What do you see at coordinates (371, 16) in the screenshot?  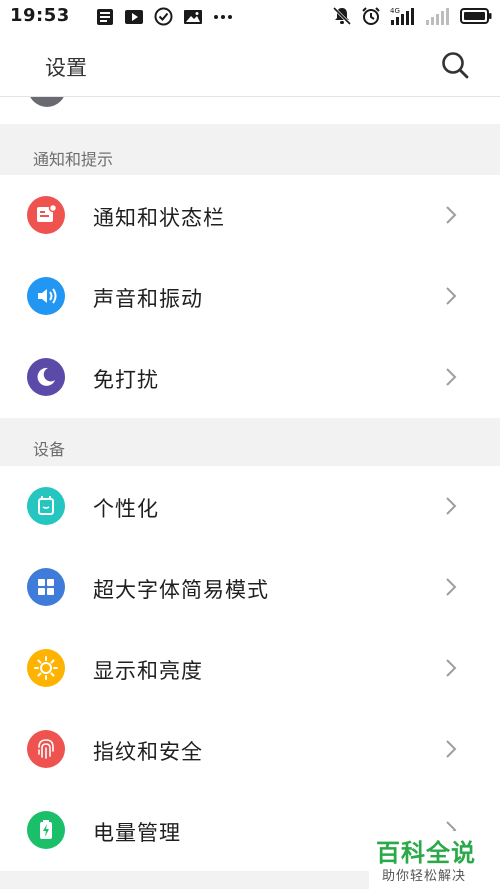 I see `alarm-icon` at bounding box center [371, 16].